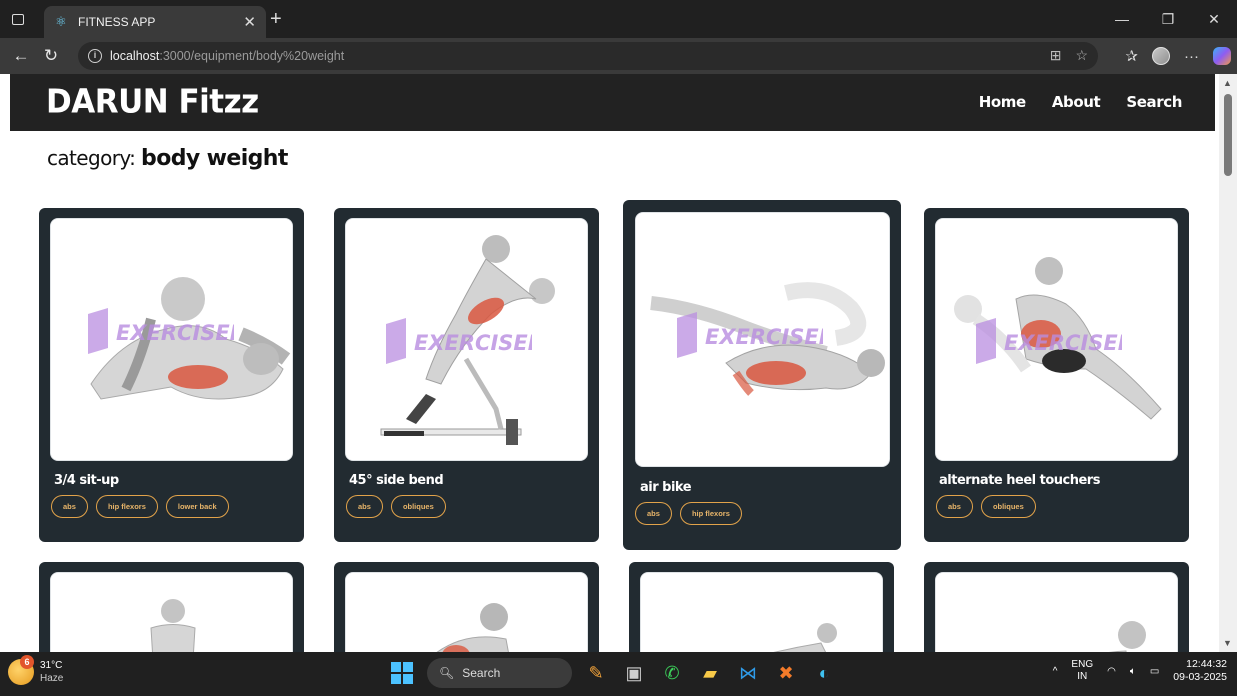 The image size is (1237, 696). What do you see at coordinates (276, 19) in the screenshot?
I see `new-tab-button: +` at bounding box center [276, 19].